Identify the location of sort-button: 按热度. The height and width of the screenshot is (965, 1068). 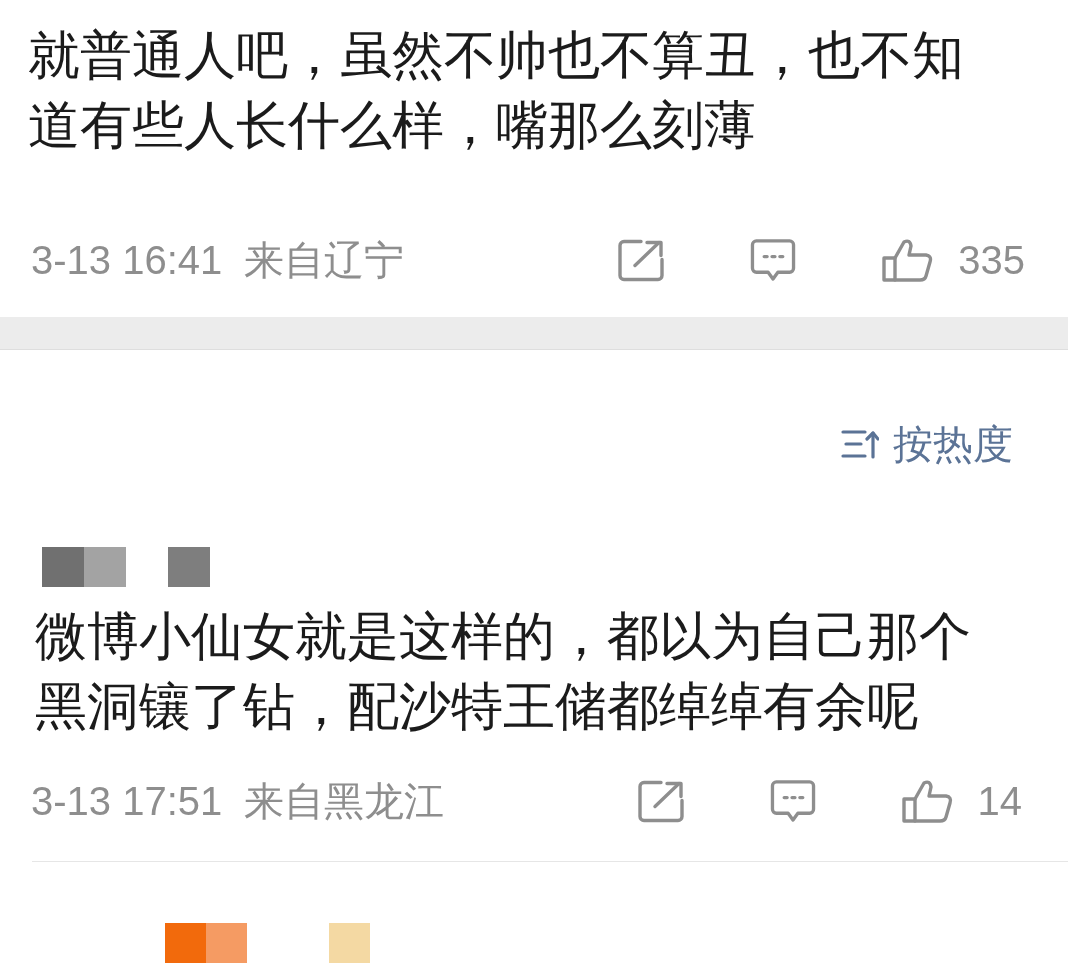
(927, 444).